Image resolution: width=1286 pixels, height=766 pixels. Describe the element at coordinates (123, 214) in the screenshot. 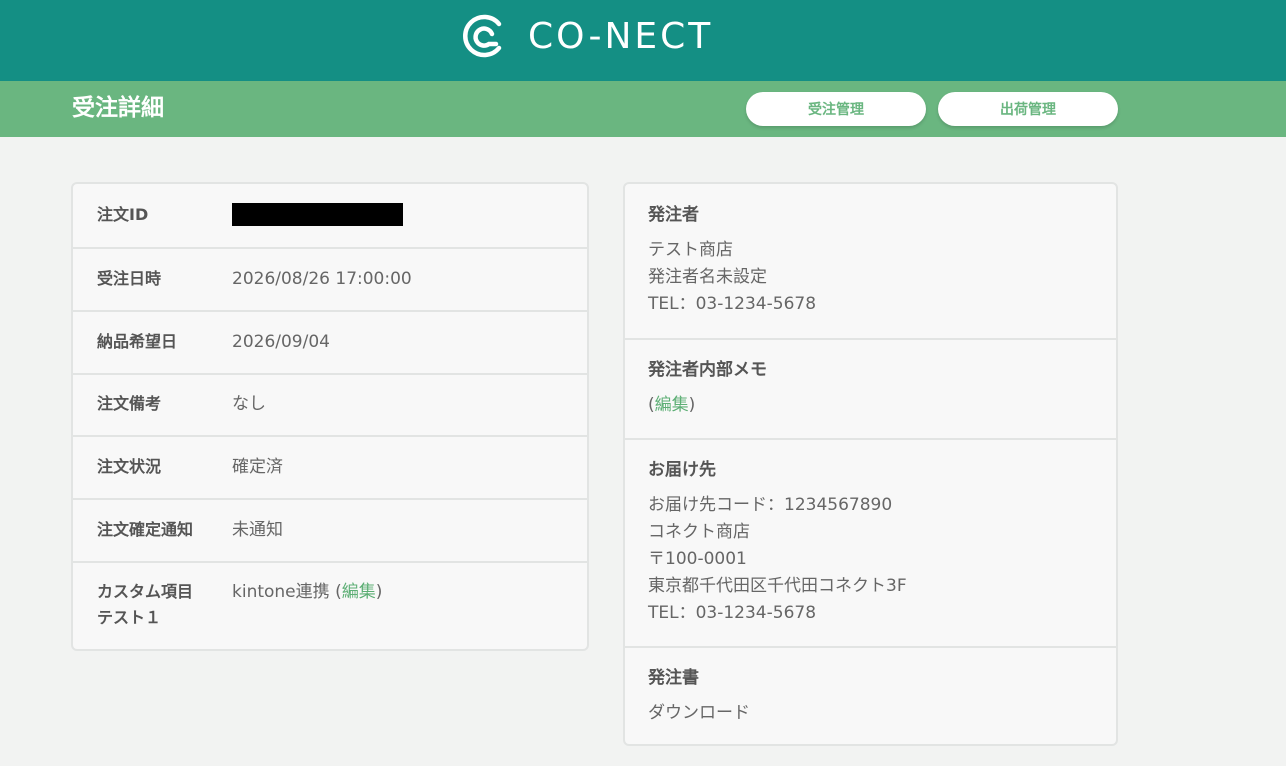

I see `order-id-label: 注文ID` at that location.